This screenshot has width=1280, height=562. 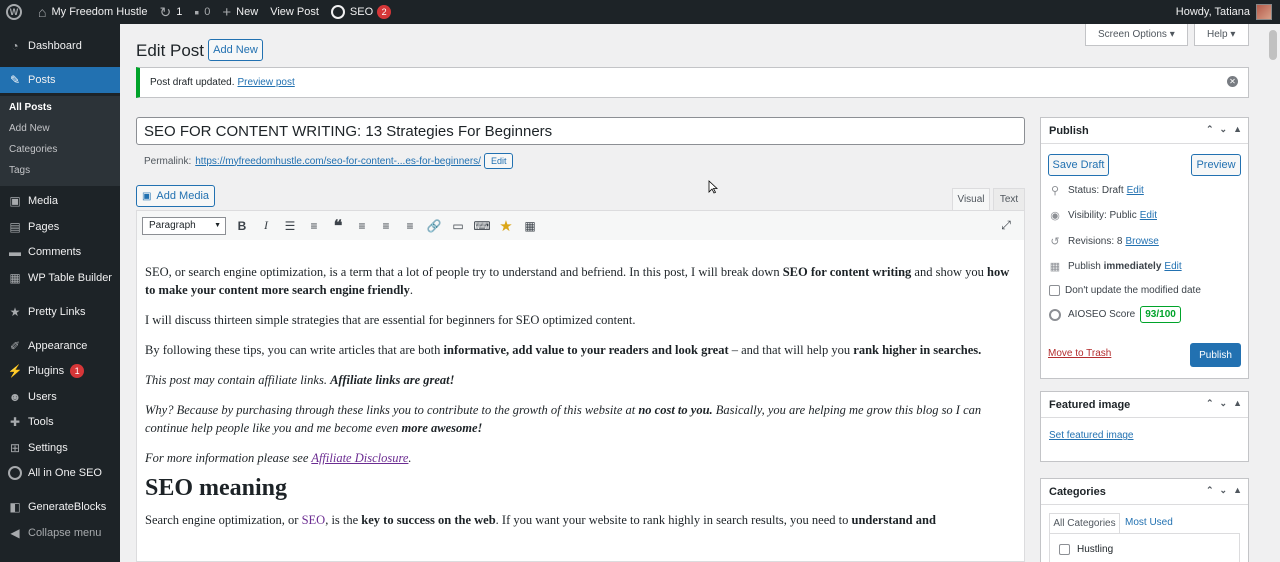 I want to click on calendar-icon: ▦, so click(x=1055, y=266).